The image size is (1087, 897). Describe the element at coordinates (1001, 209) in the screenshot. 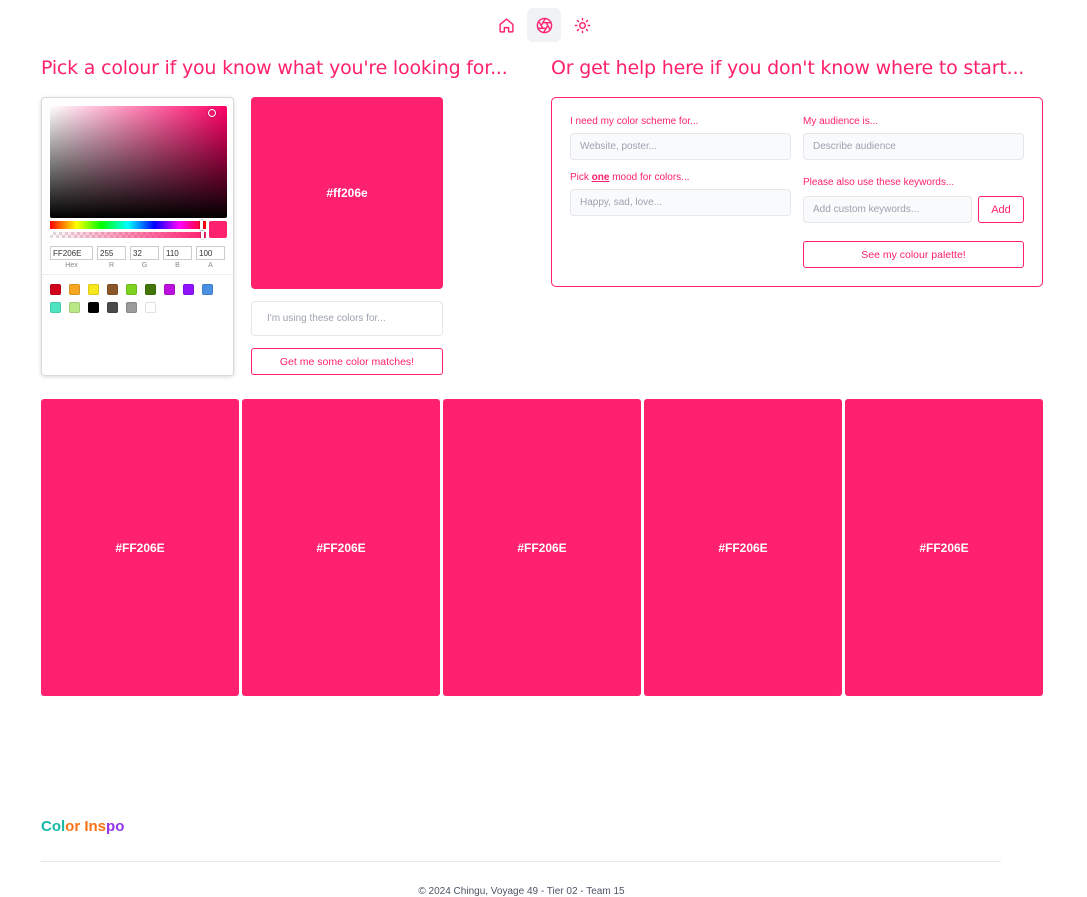

I see `add-keyword-button: Add` at that location.